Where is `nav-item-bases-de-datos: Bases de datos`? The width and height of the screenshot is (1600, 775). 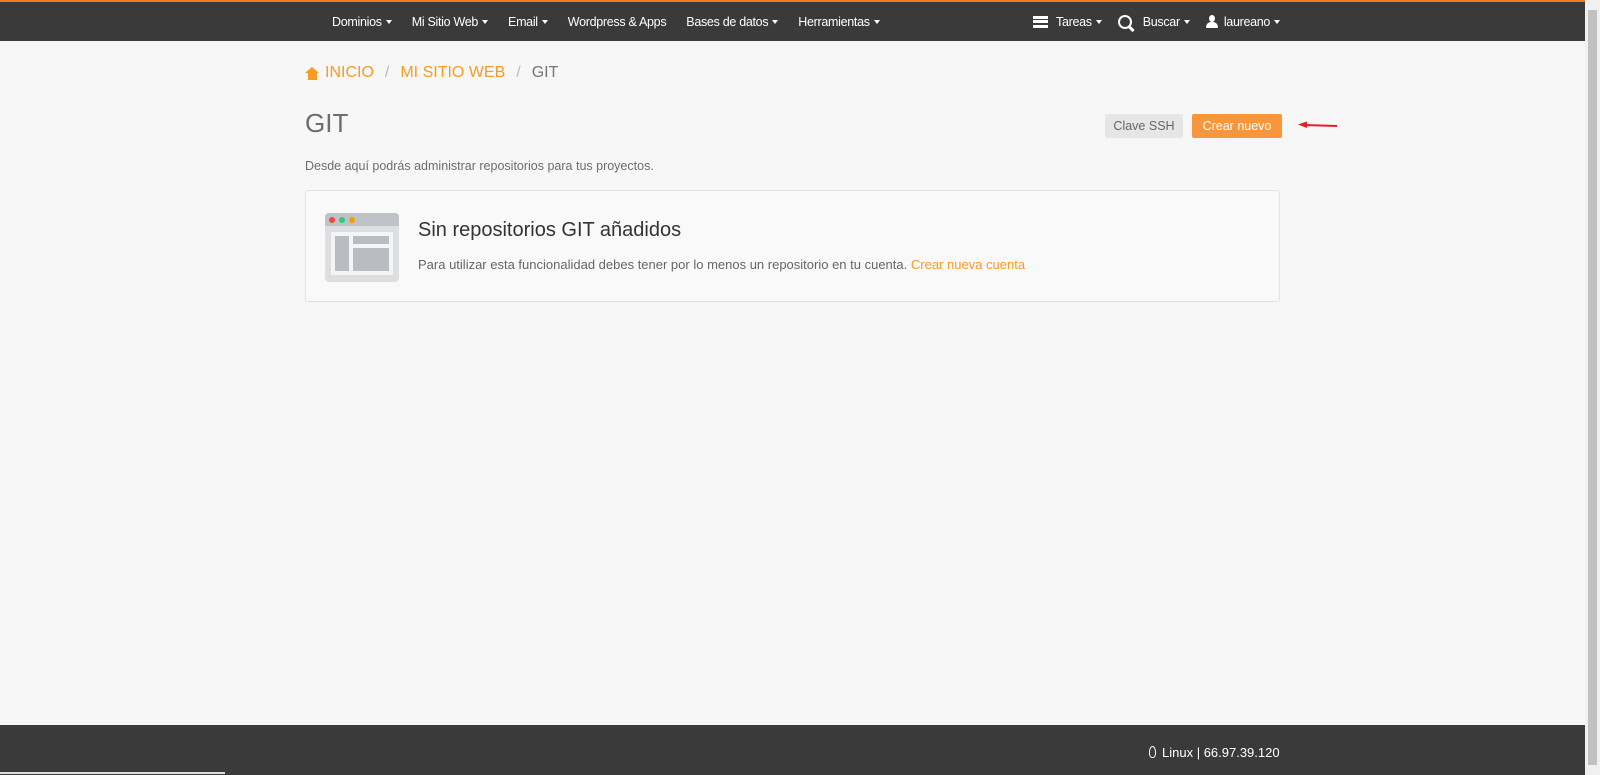 nav-item-bases-de-datos: Bases de datos is located at coordinates (732, 21).